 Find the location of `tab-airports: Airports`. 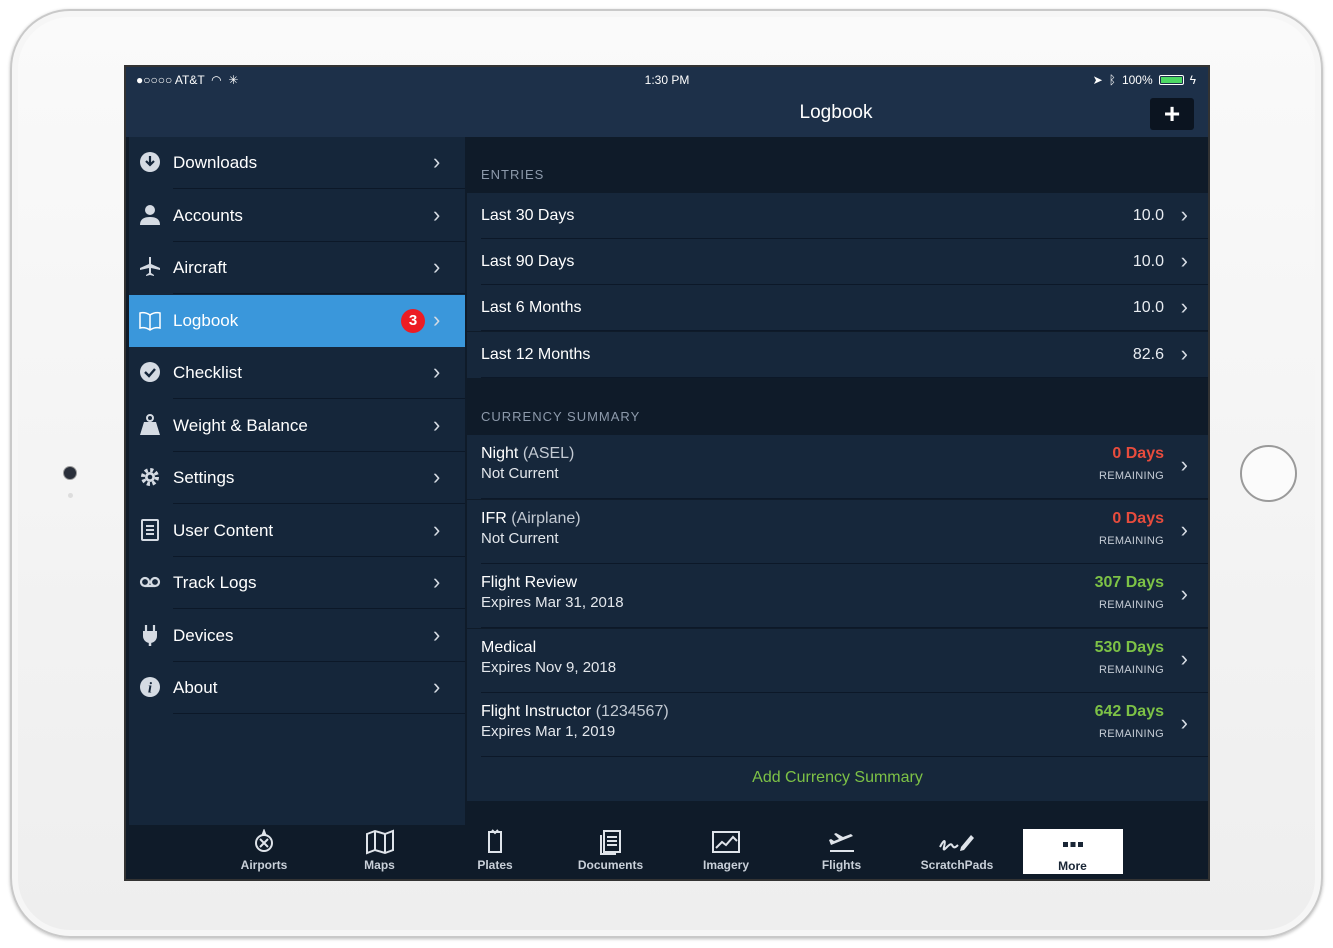

tab-airports: Airports is located at coordinates (264, 852).